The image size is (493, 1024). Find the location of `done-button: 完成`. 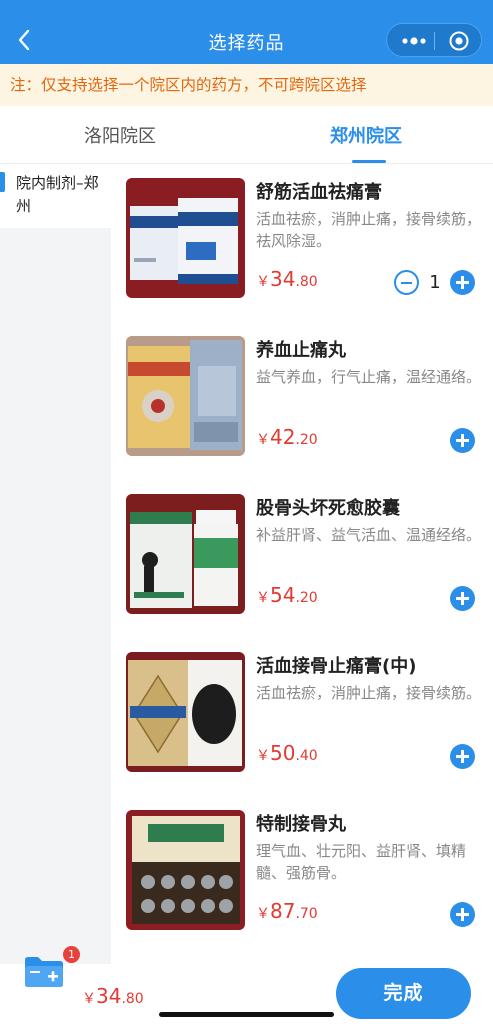

done-button: 完成 is located at coordinates (403, 993).